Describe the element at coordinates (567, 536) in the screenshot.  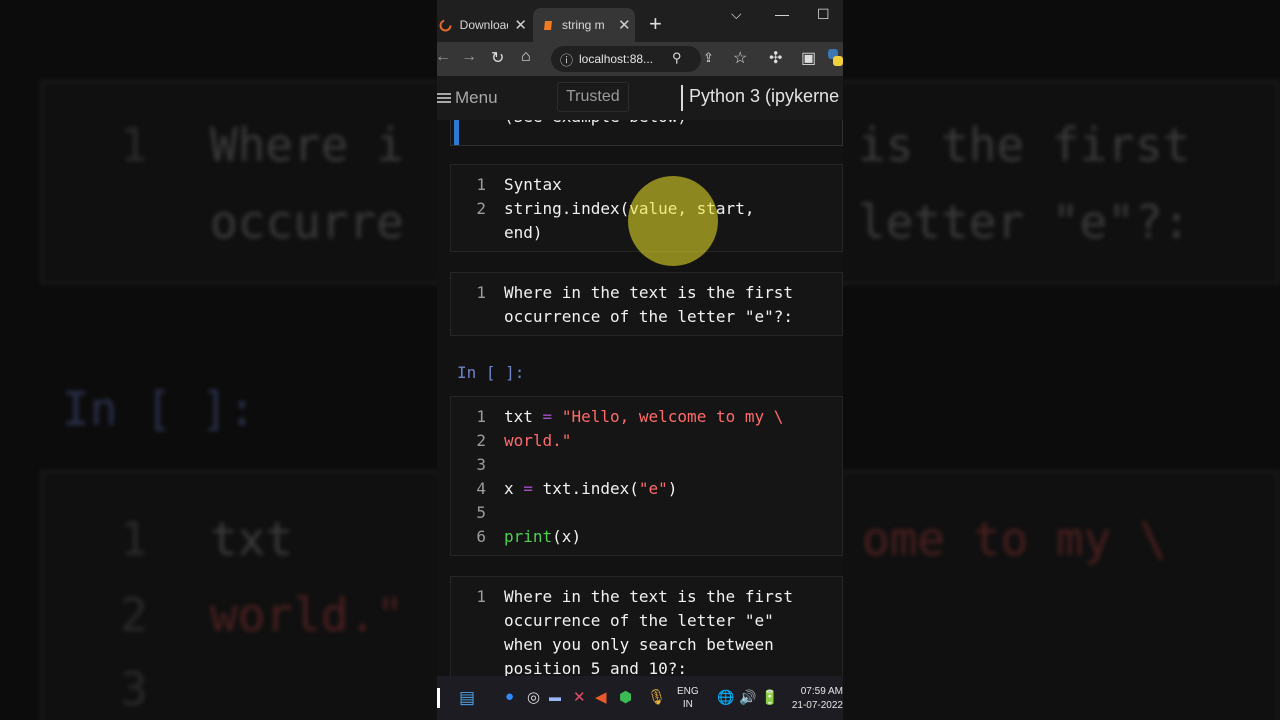
I see `code-call: (x)` at that location.